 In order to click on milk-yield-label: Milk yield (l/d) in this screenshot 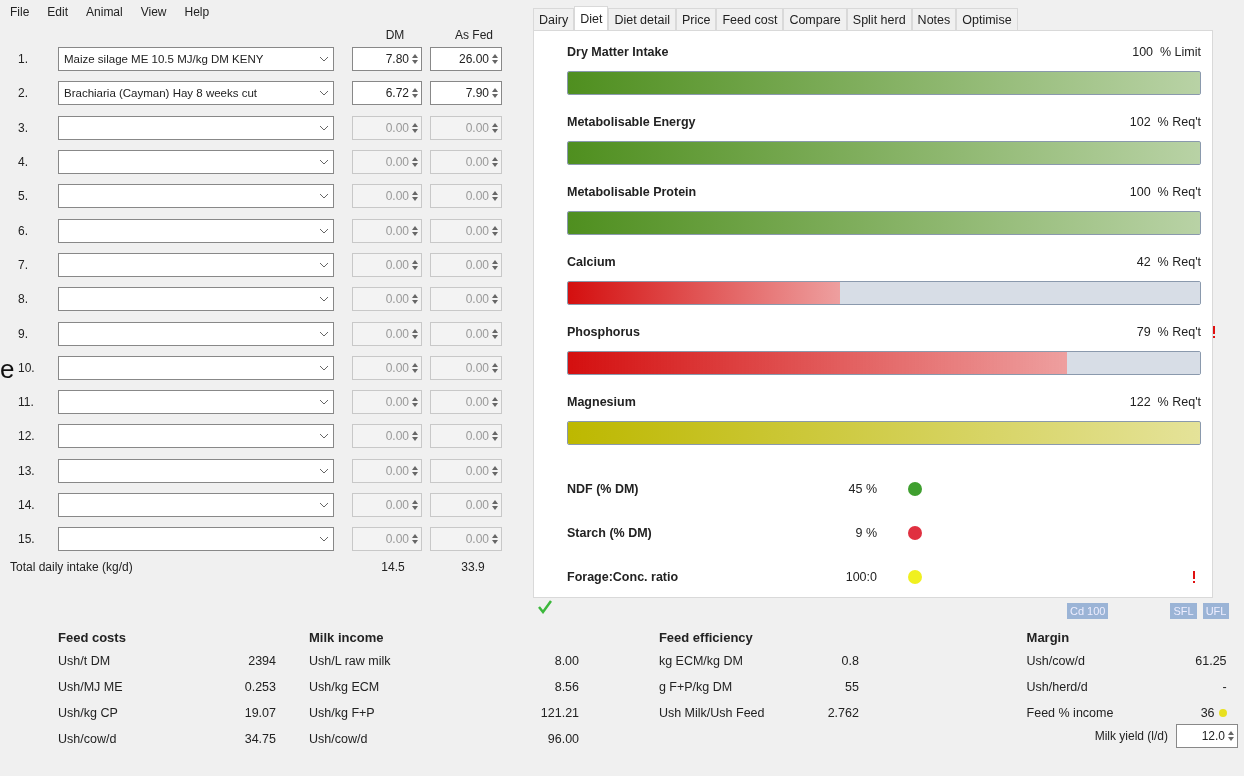, I will do `click(1131, 736)`.